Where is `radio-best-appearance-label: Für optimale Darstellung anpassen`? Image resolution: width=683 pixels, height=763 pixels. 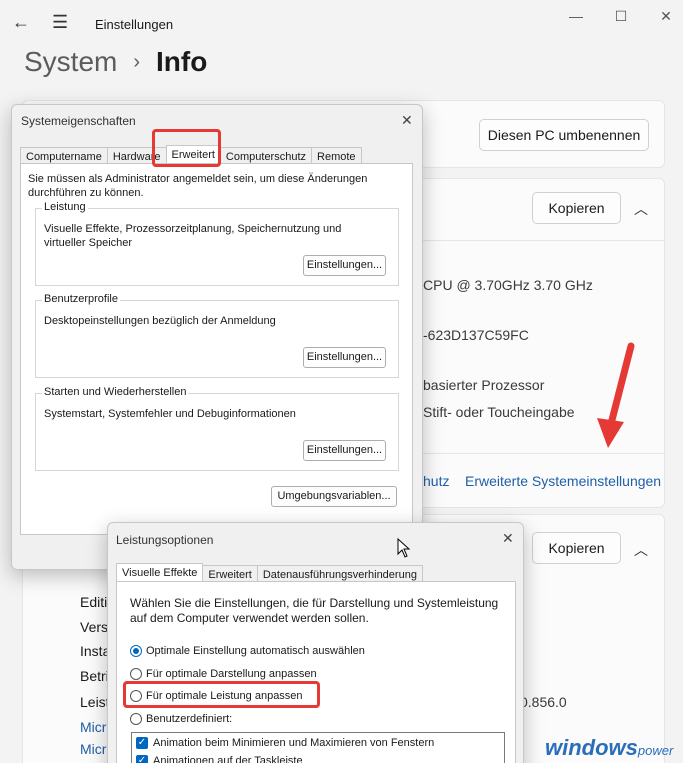
radio-best-appearance-label: Für optimale Darstellung anpassen is located at coordinates (231, 674).